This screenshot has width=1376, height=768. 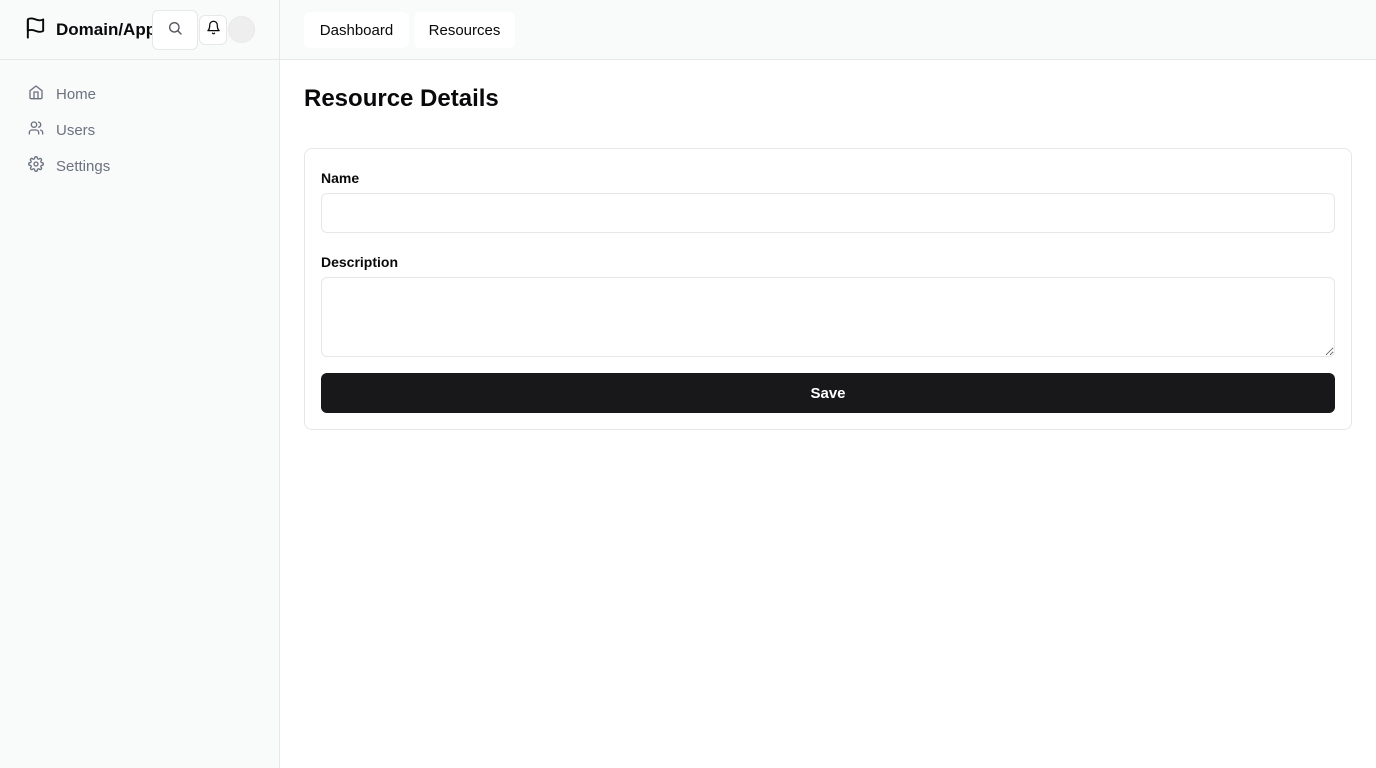 I want to click on sidebar-nav: Home Users Settings, so click(x=140, y=130).